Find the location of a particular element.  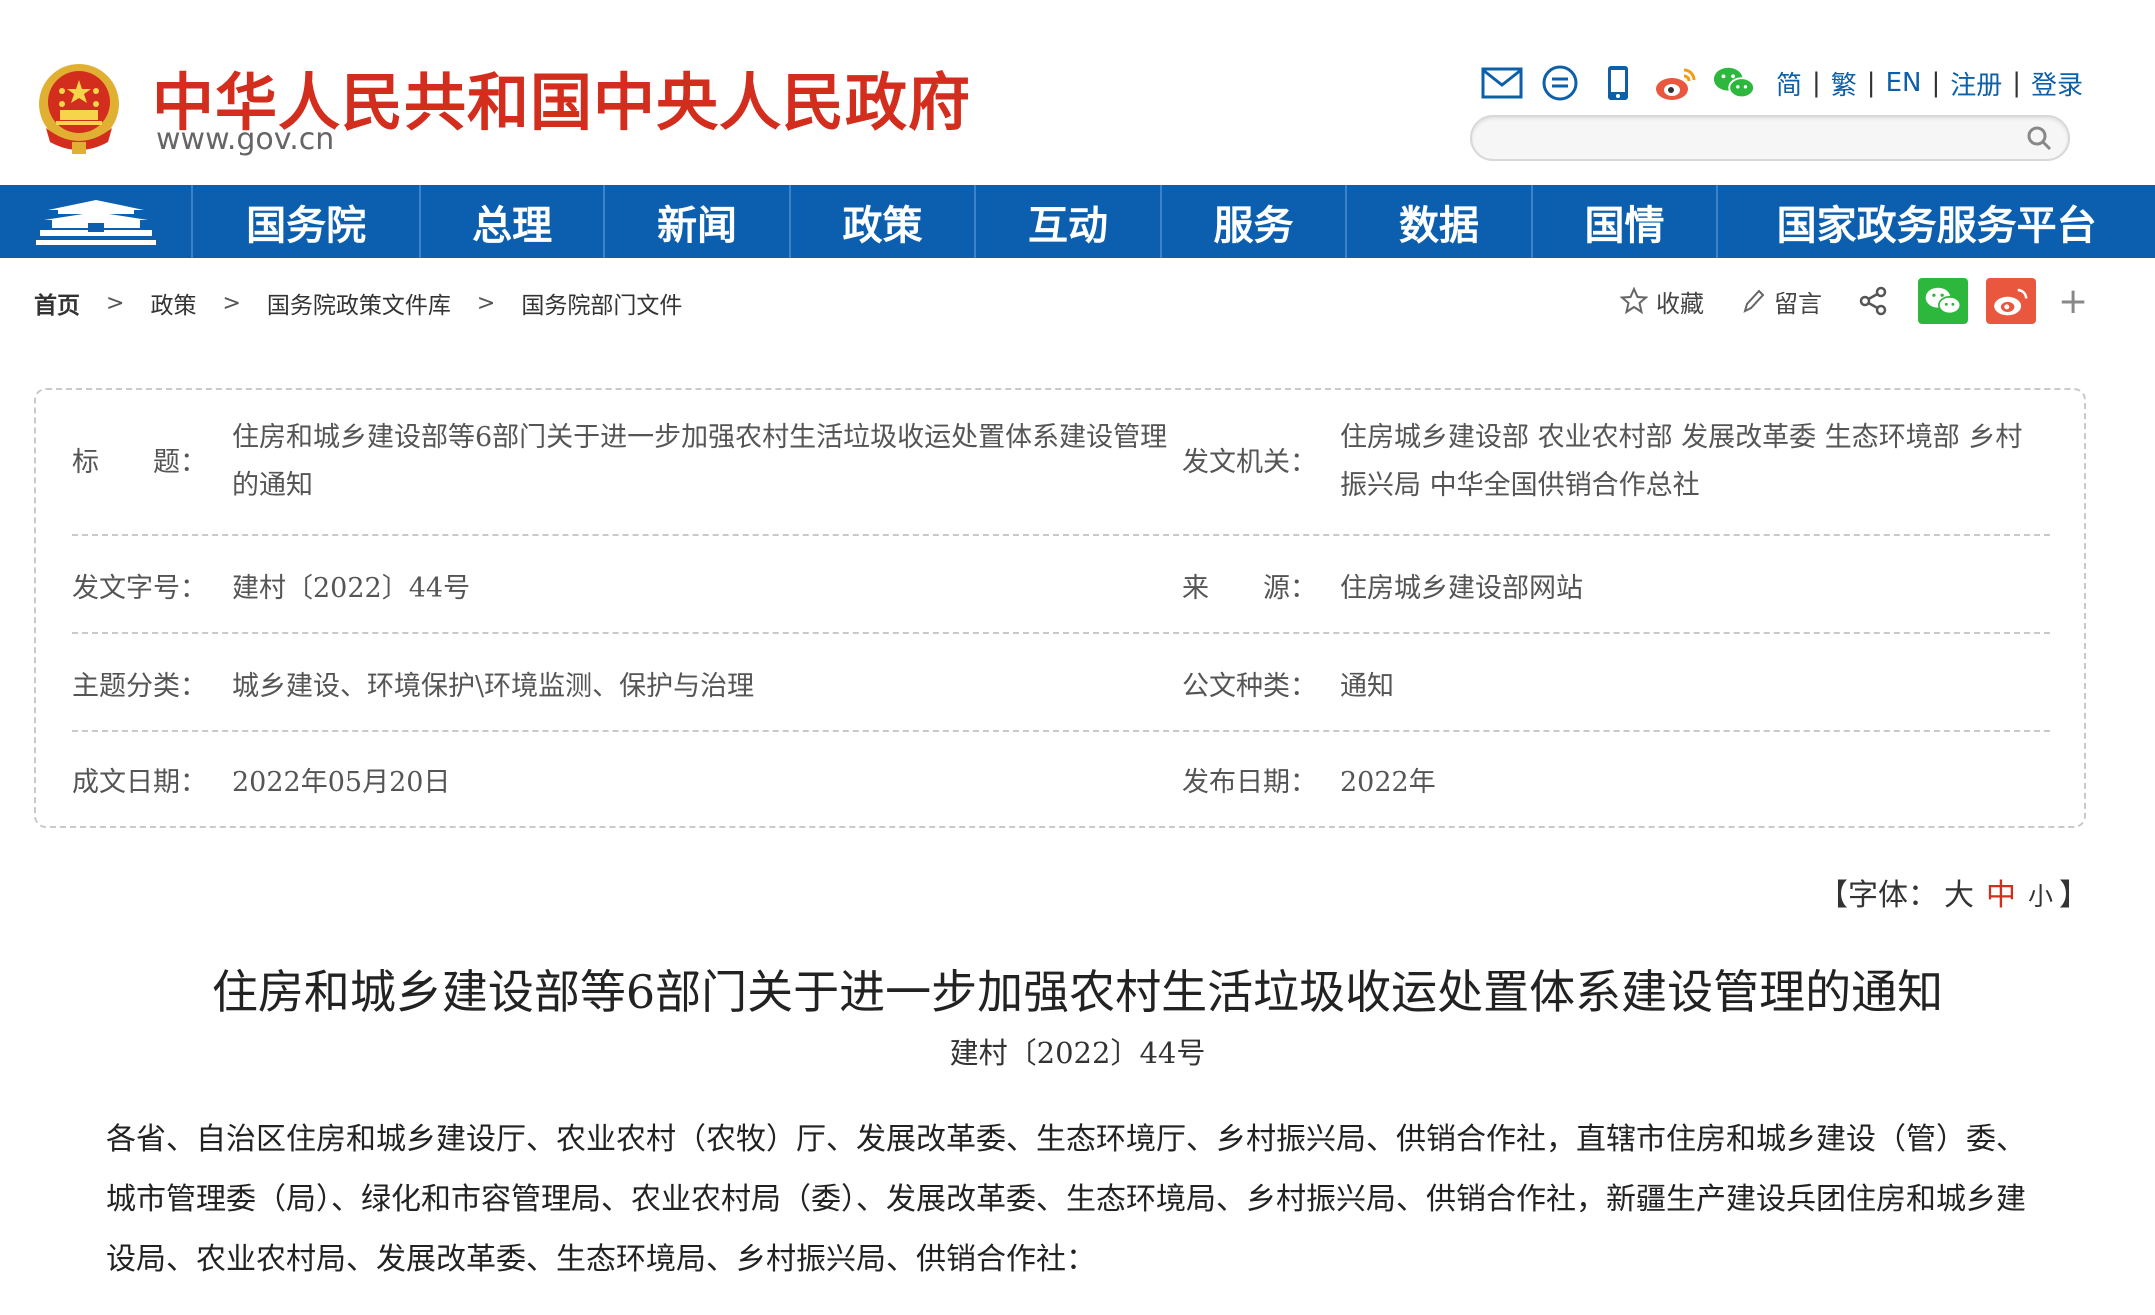

lang-english-link: EN is located at coordinates (1904, 83).